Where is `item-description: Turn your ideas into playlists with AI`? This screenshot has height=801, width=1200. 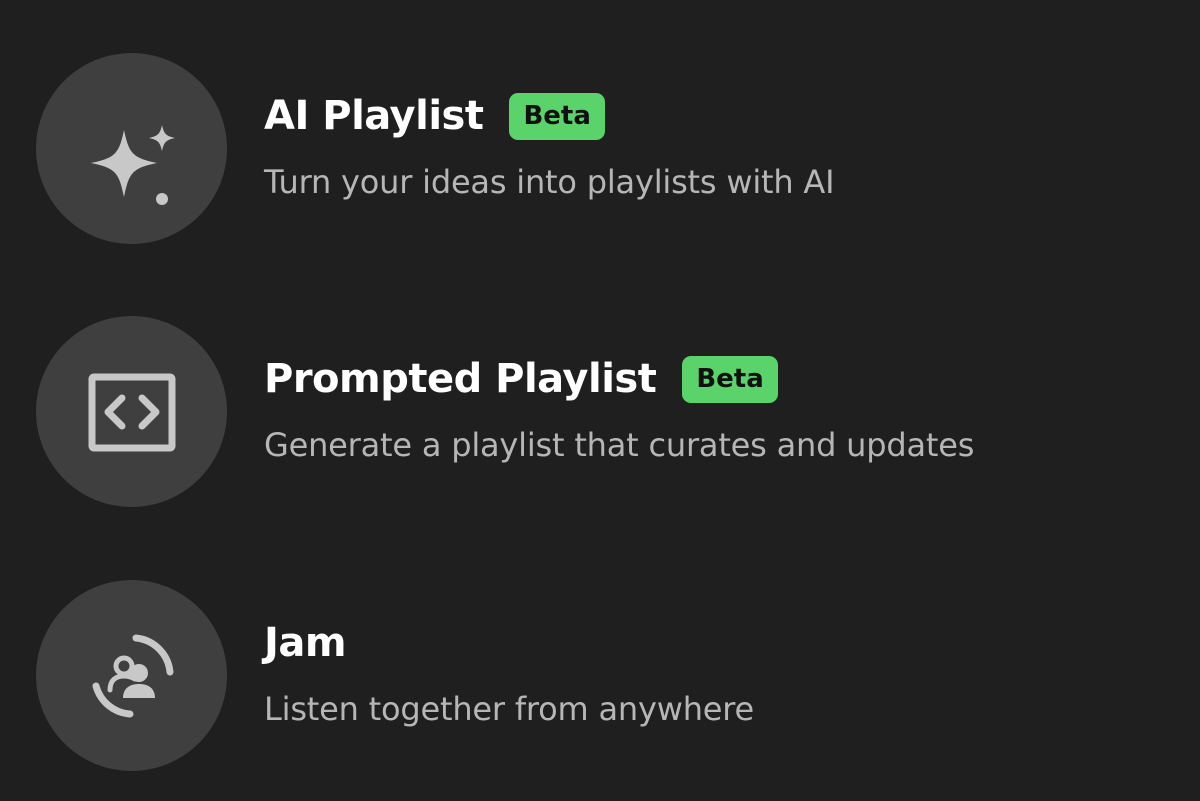 item-description: Turn your ideas into playlists with AI is located at coordinates (549, 182).